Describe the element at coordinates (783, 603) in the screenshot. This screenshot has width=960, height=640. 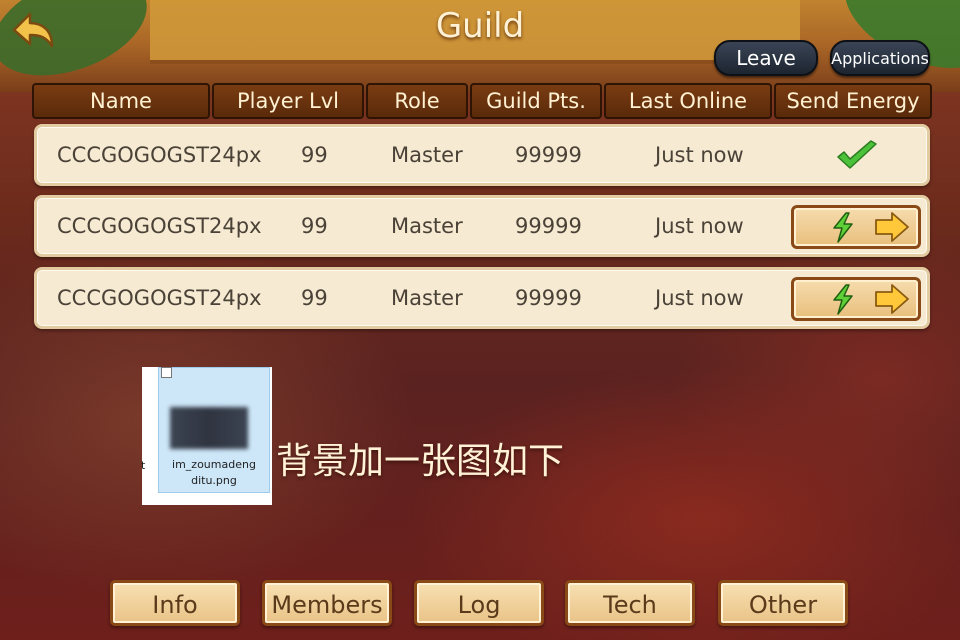
I see `tab-other: Other` at that location.